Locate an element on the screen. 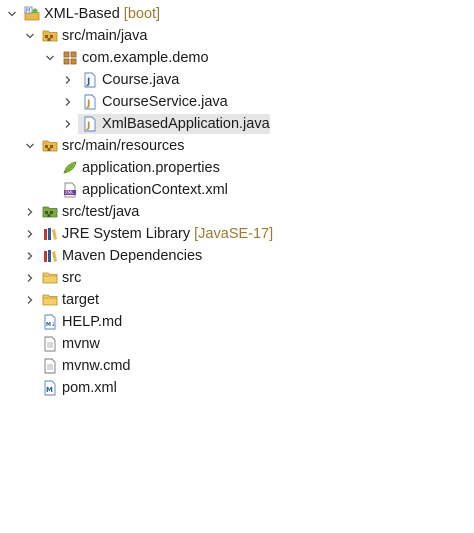 The height and width of the screenshot is (533, 474). tree-row-maven-dependencies: Maven Dependencies is located at coordinates (237, 256).